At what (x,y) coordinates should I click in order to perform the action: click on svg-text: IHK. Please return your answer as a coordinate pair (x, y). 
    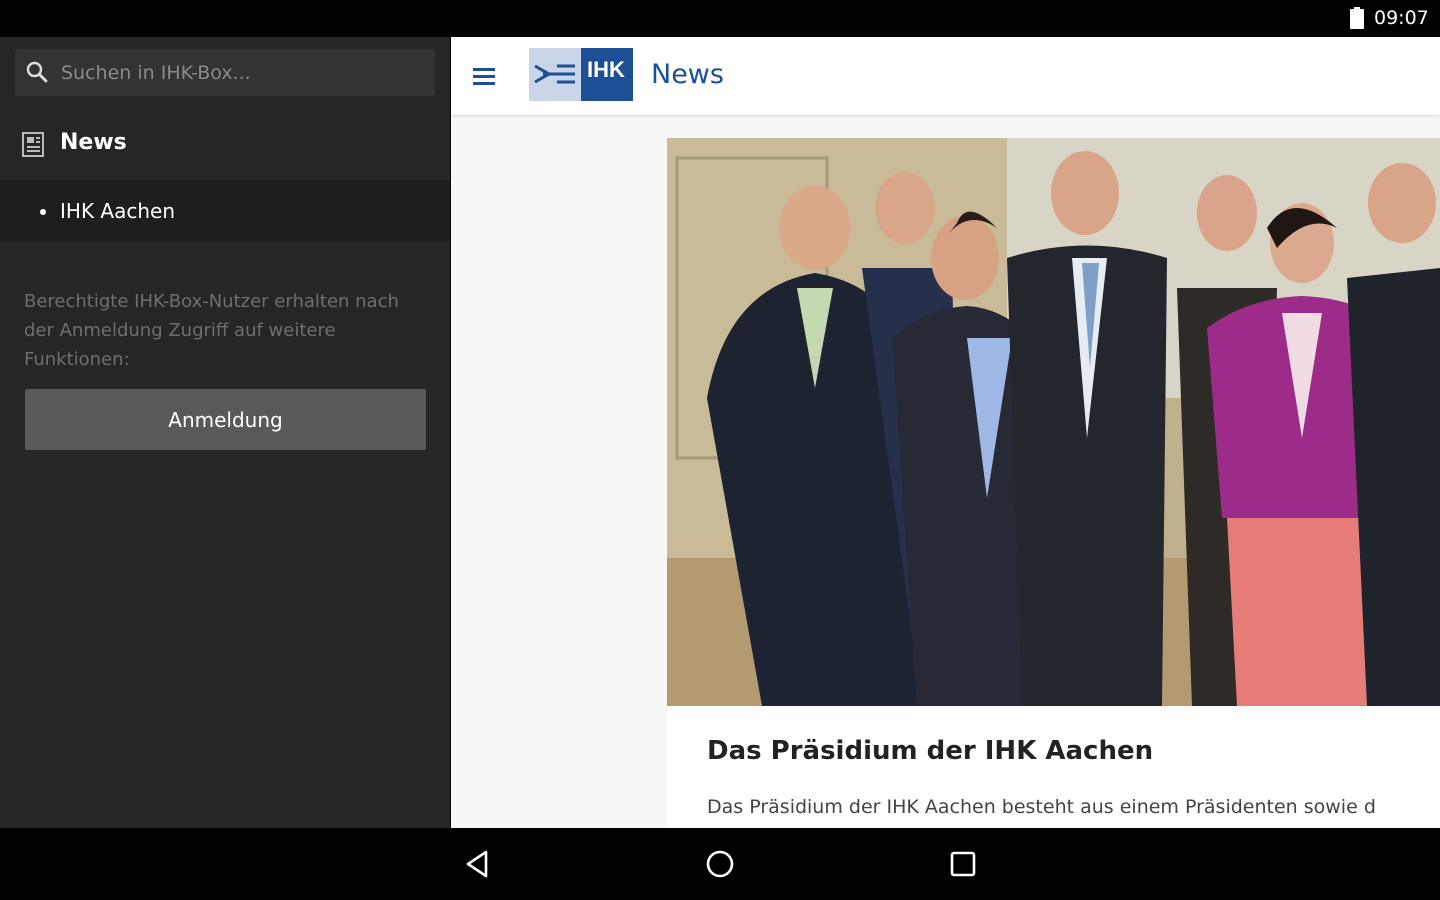
    Looking at the image, I should click on (606, 69).